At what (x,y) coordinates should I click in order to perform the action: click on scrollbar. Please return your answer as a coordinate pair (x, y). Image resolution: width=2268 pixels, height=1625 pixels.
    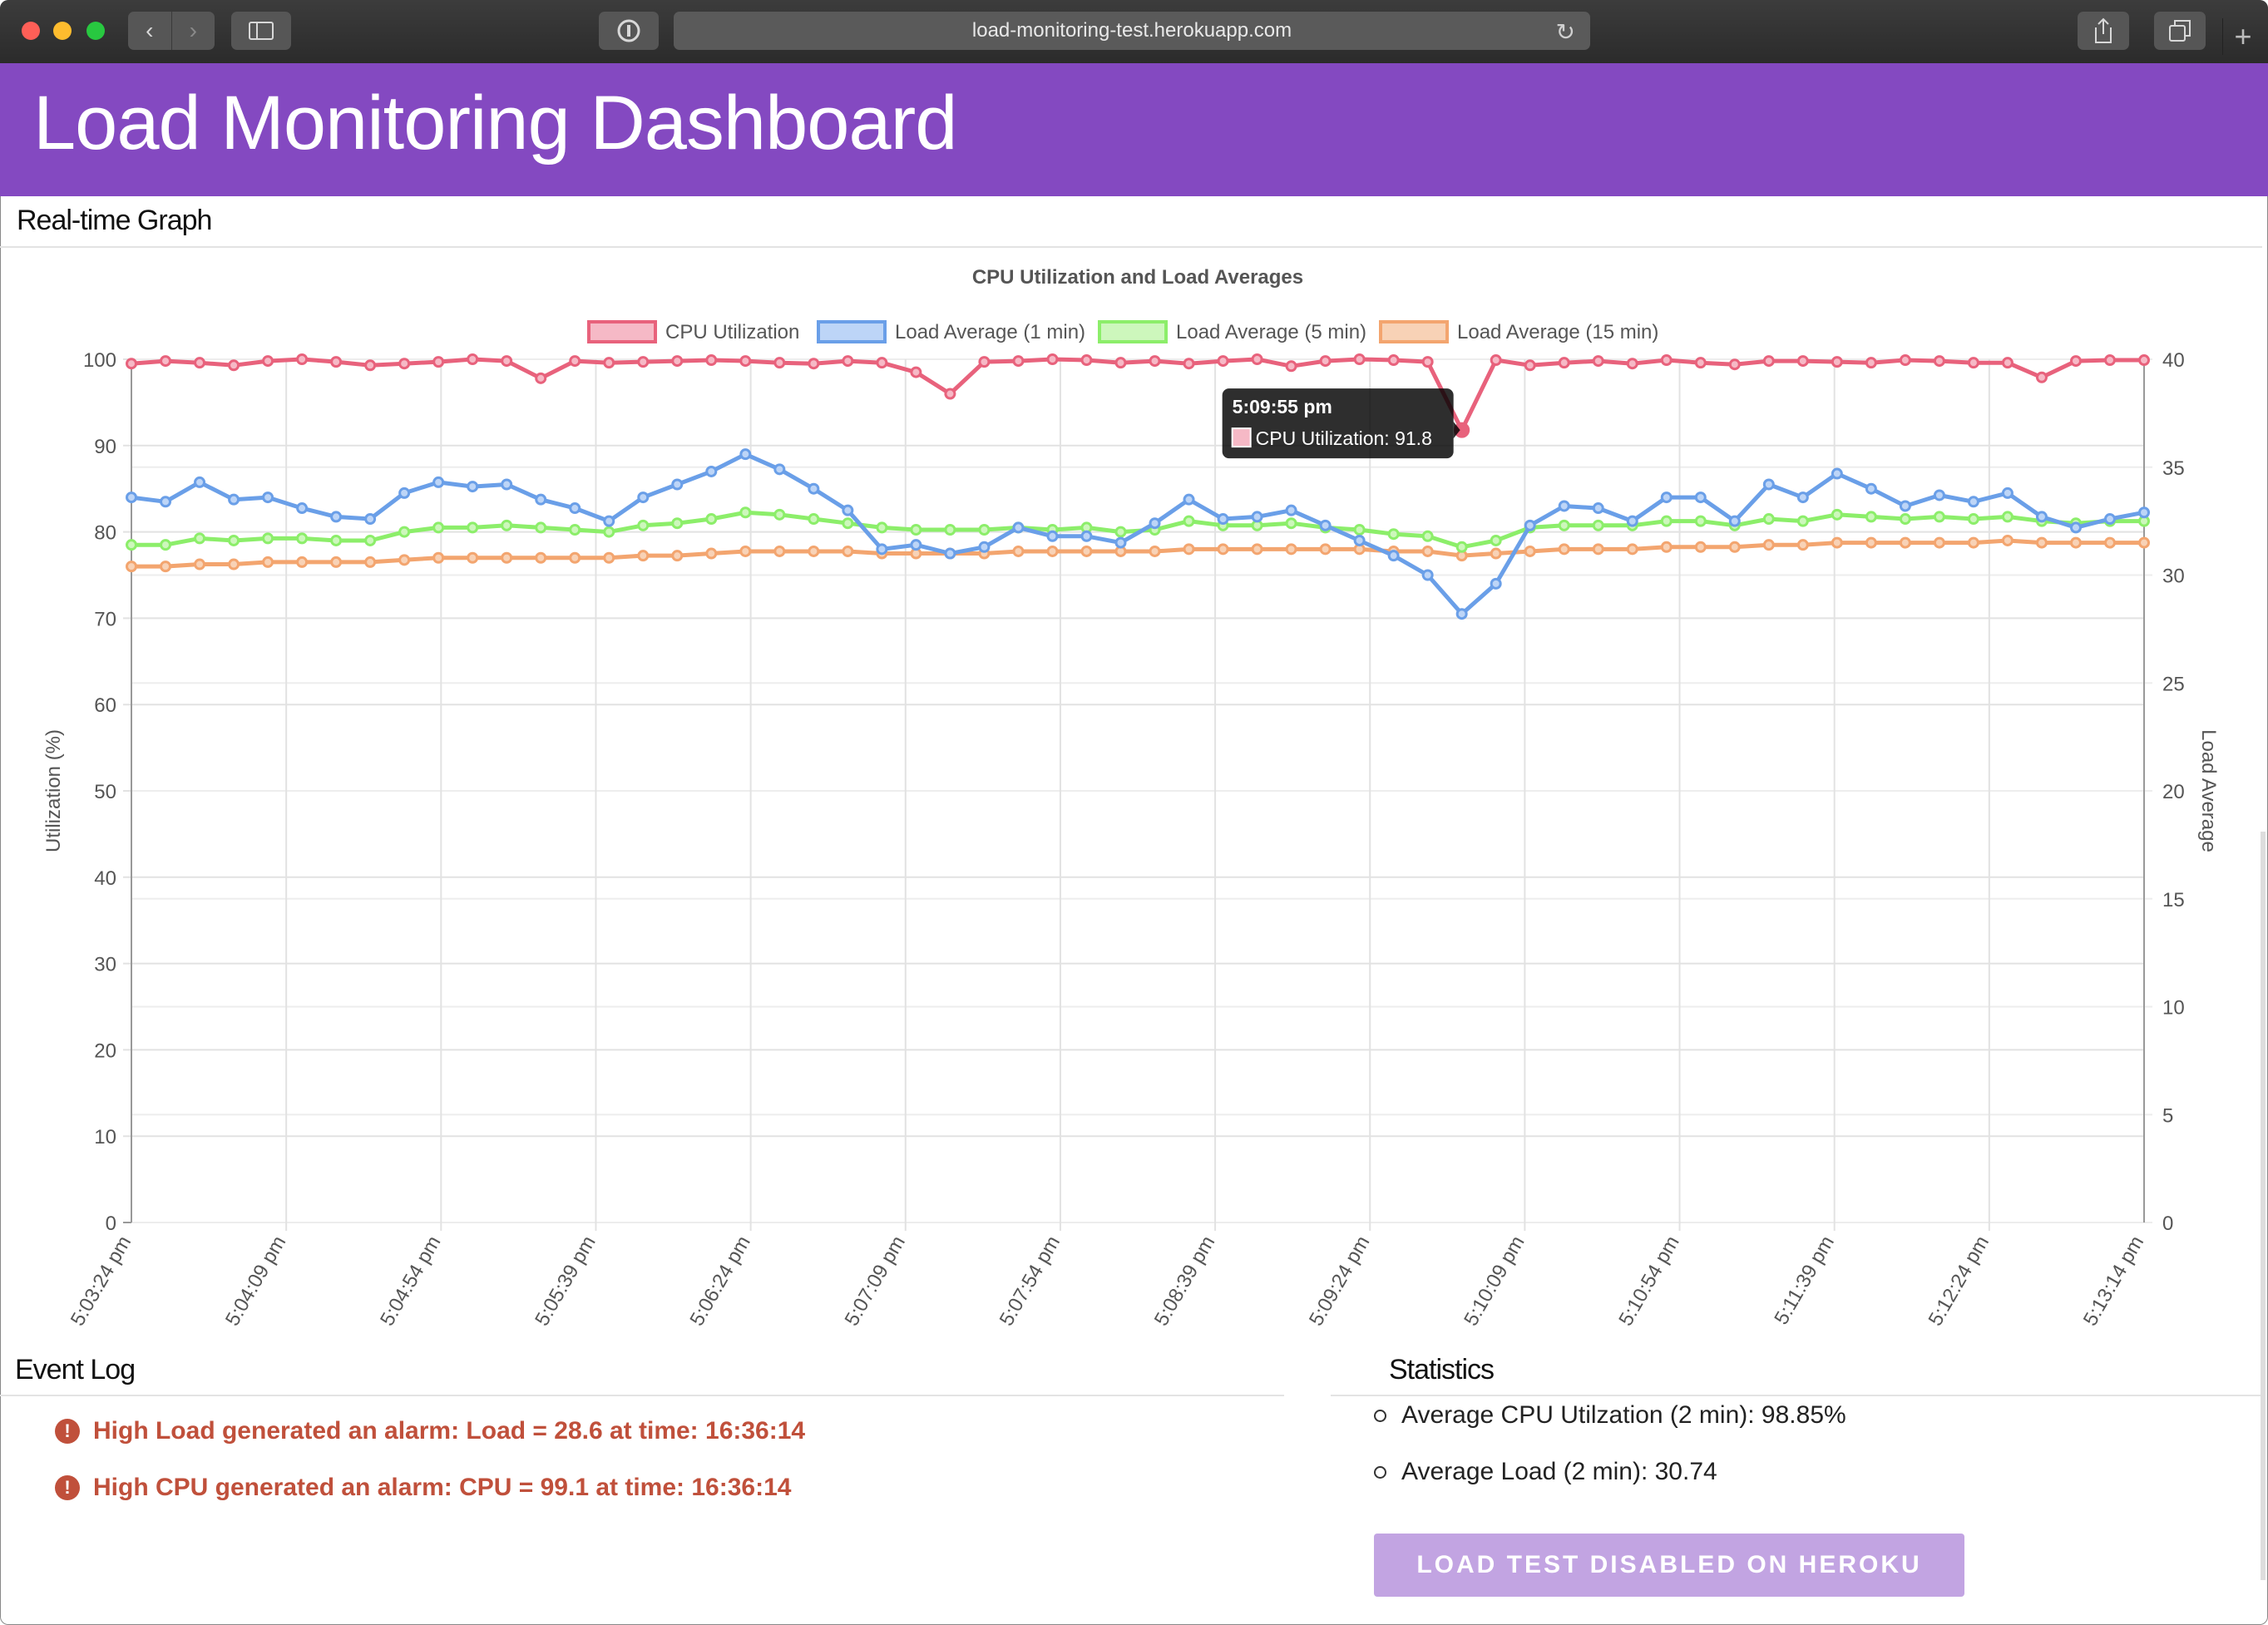
    Looking at the image, I should click on (2263, 1206).